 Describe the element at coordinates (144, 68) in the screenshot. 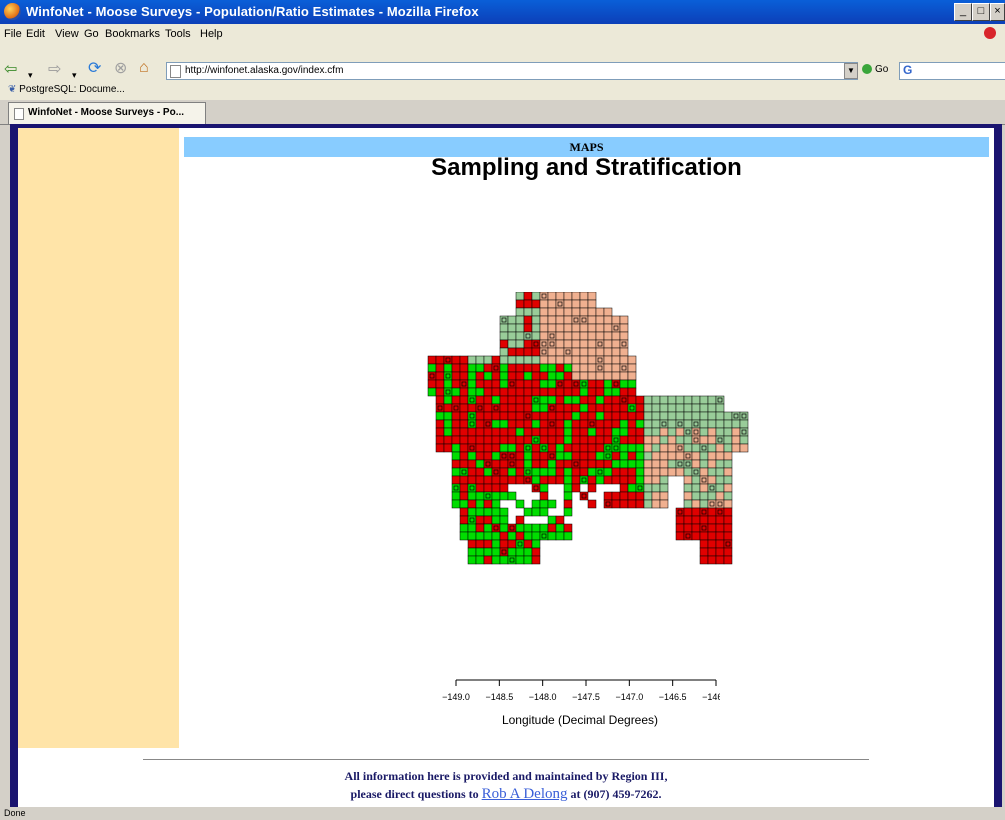

I see `home-icon: ⌂` at that location.